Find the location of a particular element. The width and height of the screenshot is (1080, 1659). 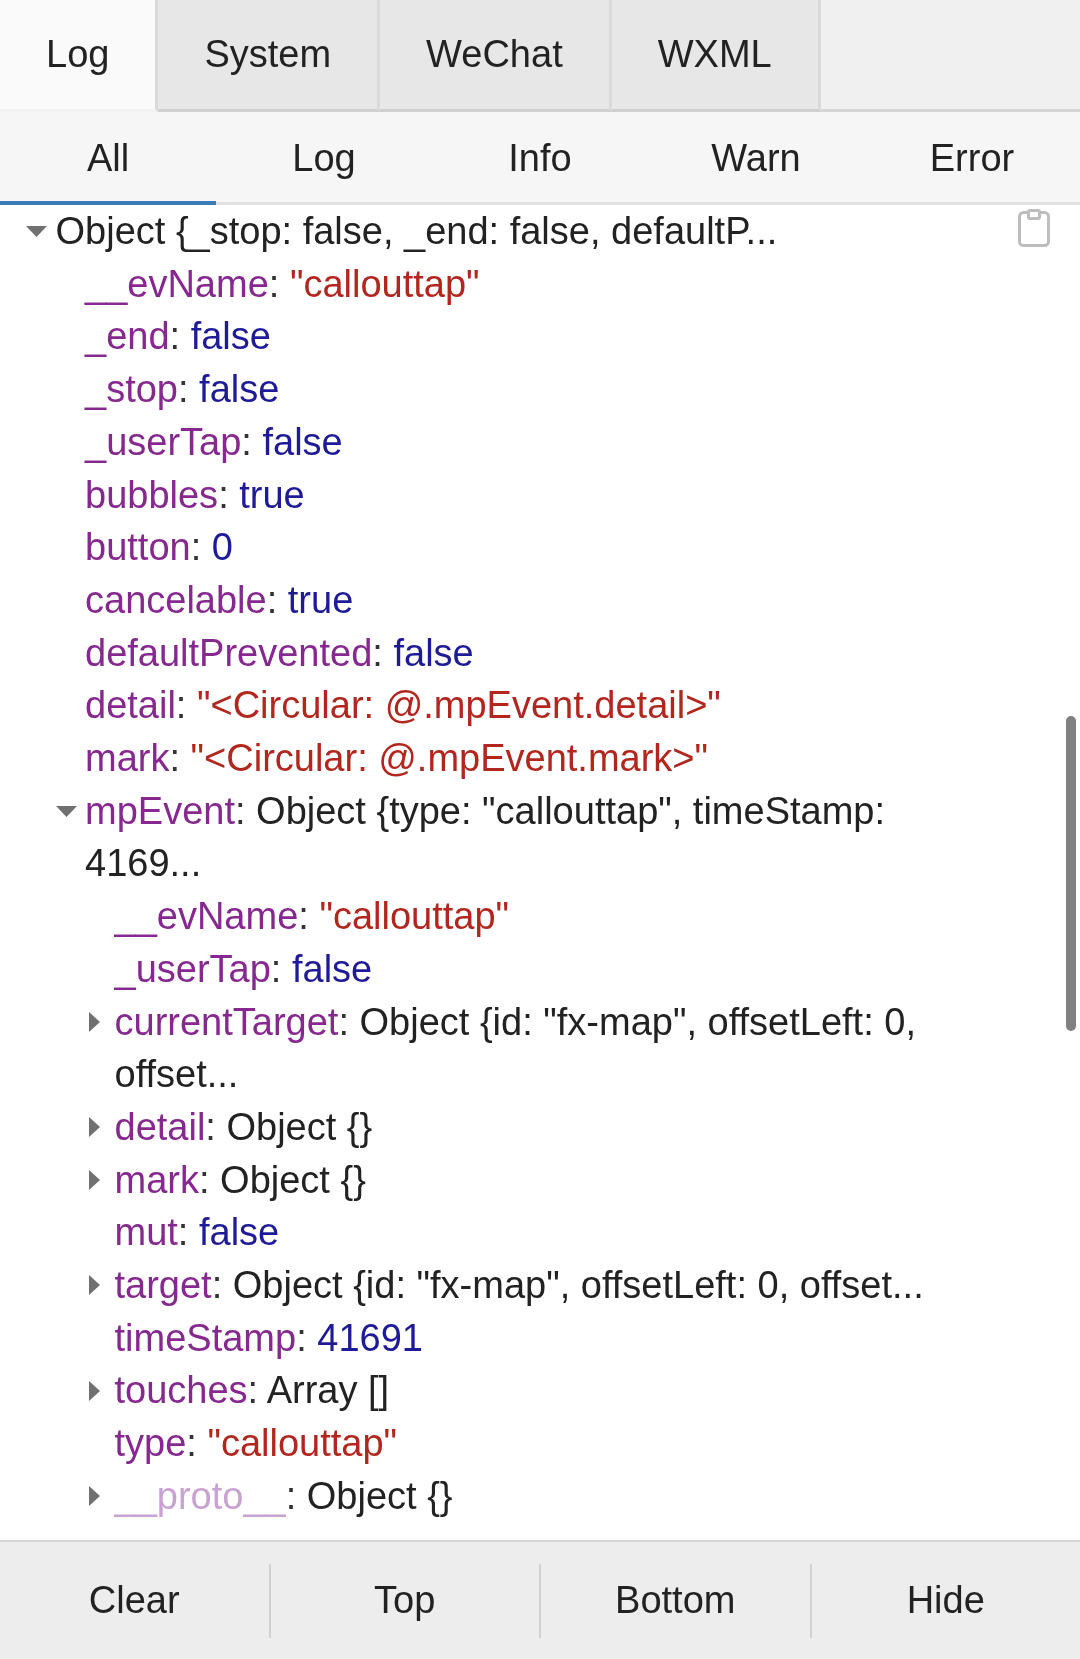

toolbar-button: Clear is located at coordinates (134, 1600).